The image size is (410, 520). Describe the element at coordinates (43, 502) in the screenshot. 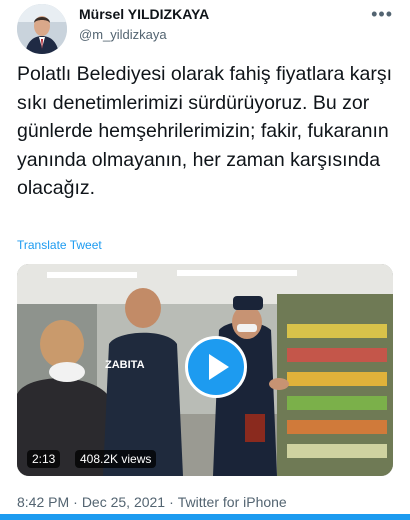

I see `tweet-time: 8:42 PM` at that location.